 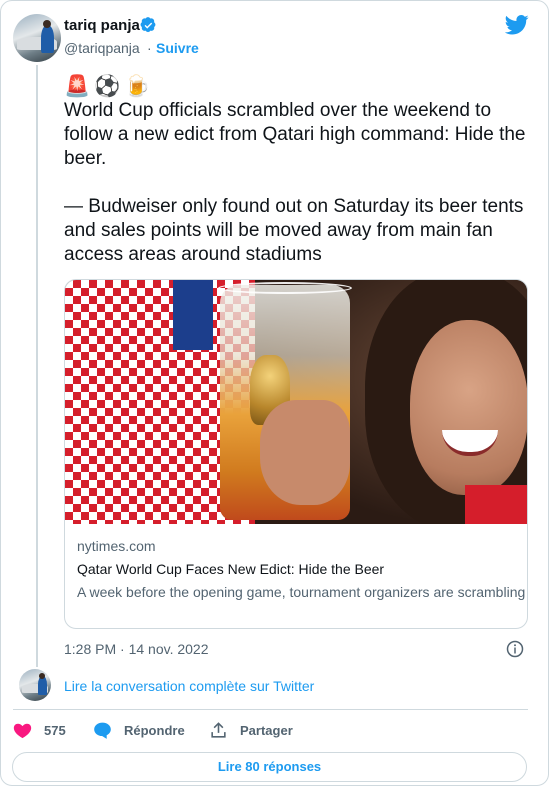 I want to click on share-icon, so click(x=218, y=730).